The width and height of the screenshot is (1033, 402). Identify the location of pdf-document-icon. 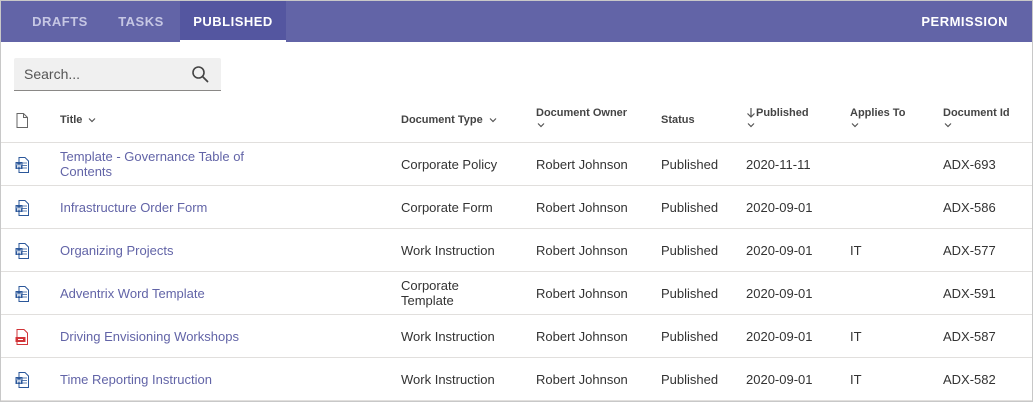
(21, 337).